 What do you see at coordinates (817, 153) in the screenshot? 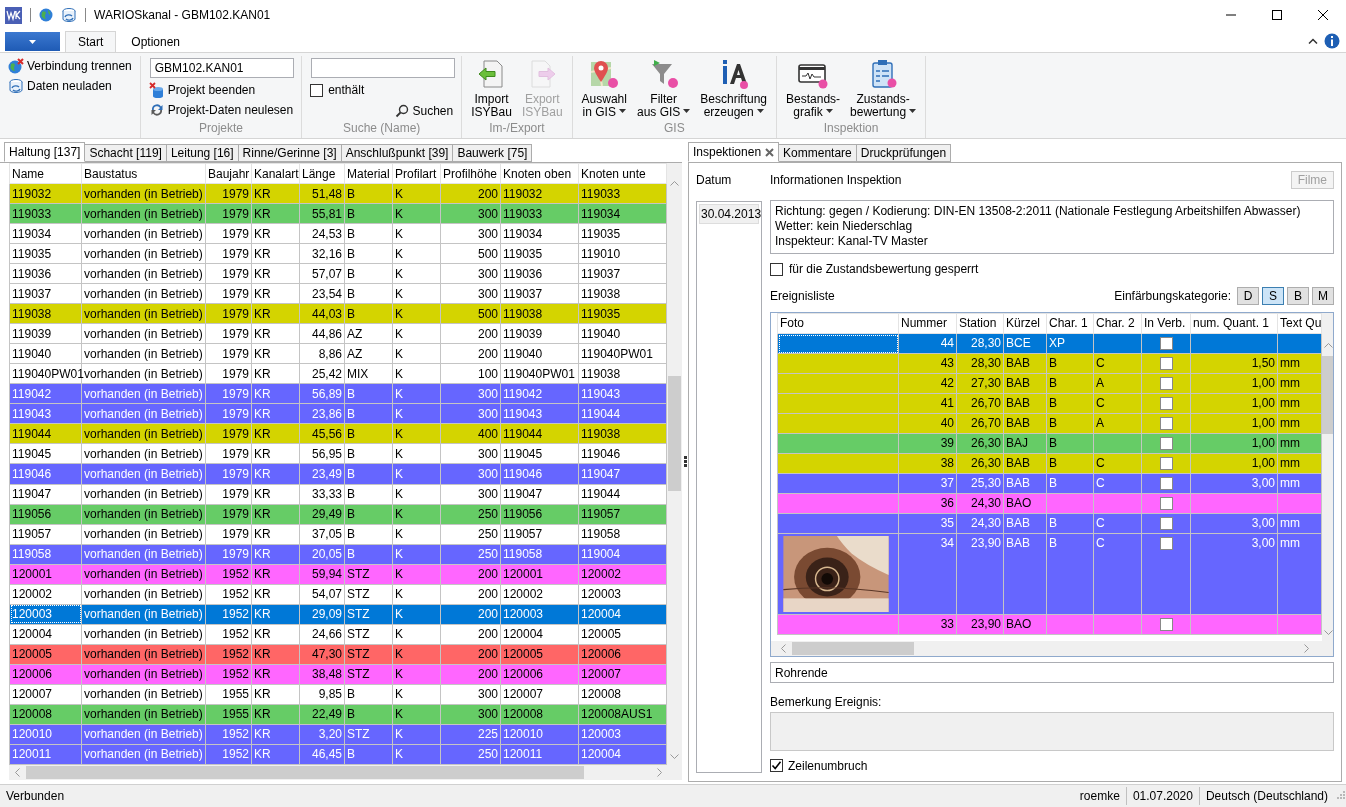
I see `tab: Kommentare` at bounding box center [817, 153].